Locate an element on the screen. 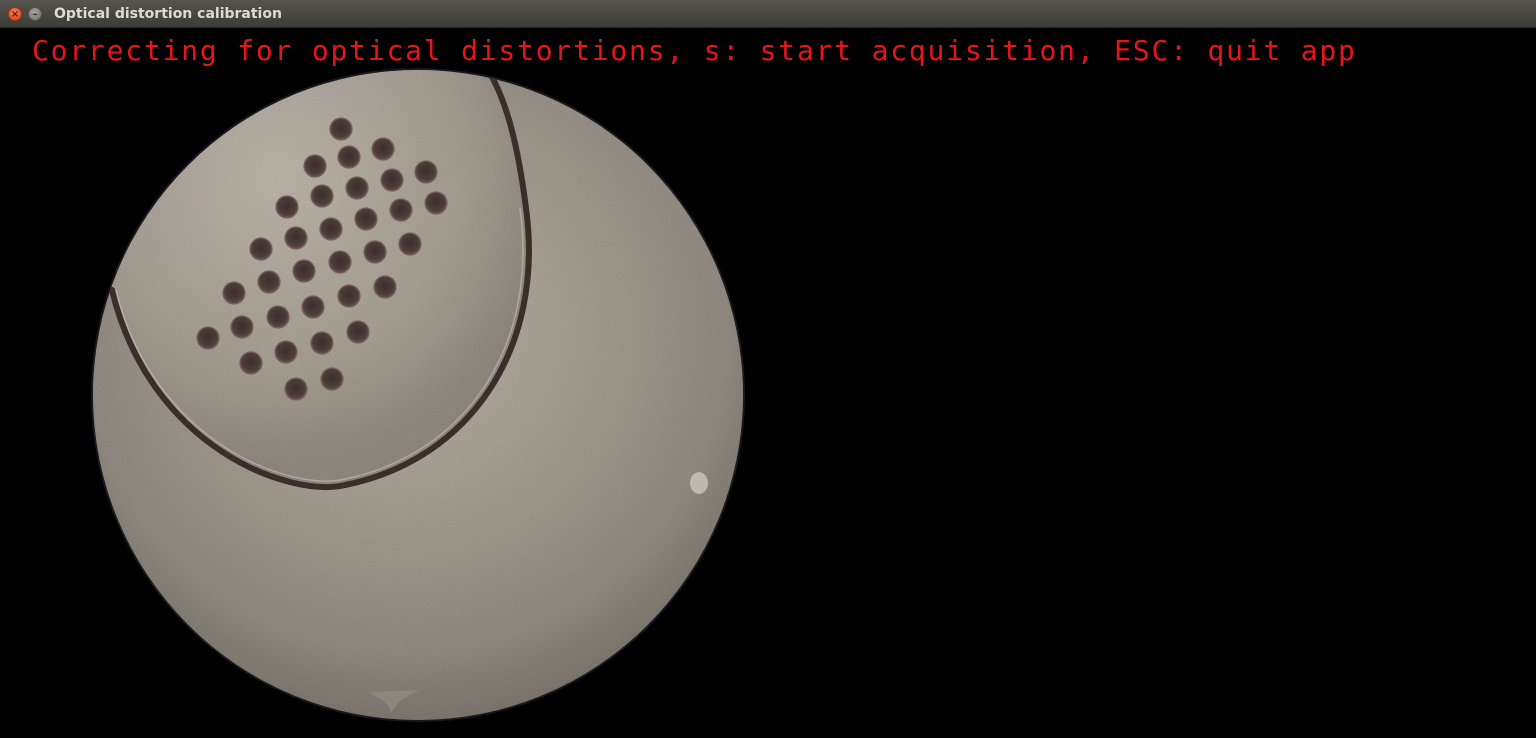 The height and width of the screenshot is (738, 1536). window-title: Optical distortion calibration is located at coordinates (168, 14).